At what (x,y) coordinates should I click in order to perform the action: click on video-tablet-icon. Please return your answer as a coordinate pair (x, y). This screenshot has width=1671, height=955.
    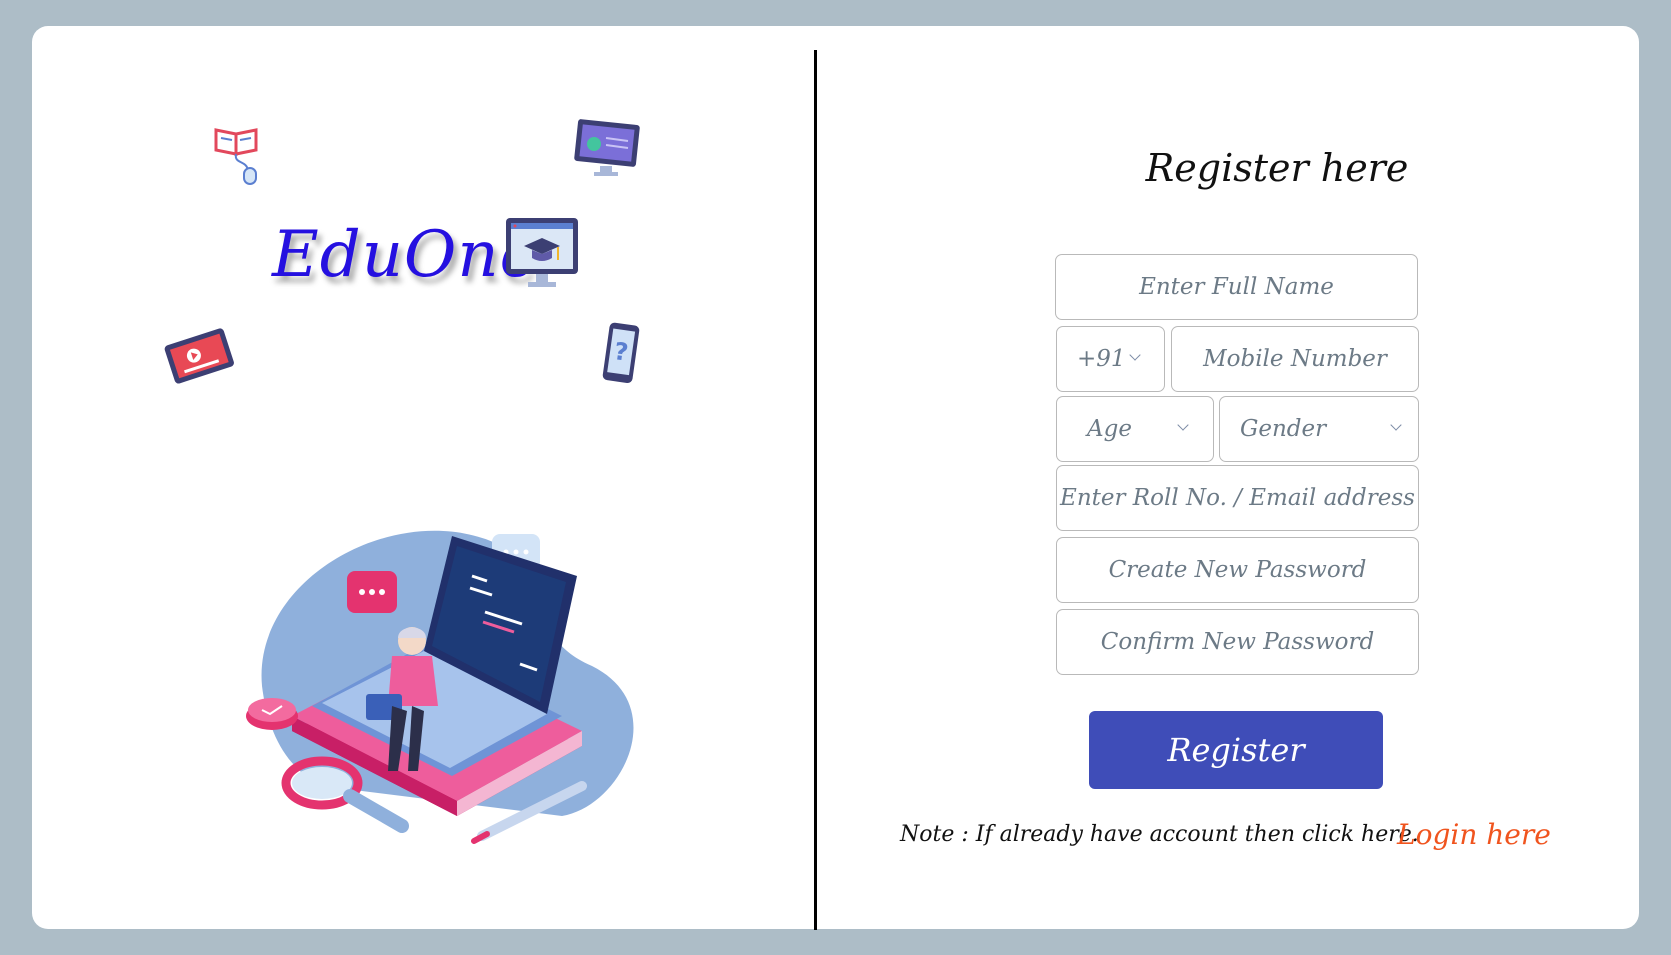
    Looking at the image, I should click on (199, 356).